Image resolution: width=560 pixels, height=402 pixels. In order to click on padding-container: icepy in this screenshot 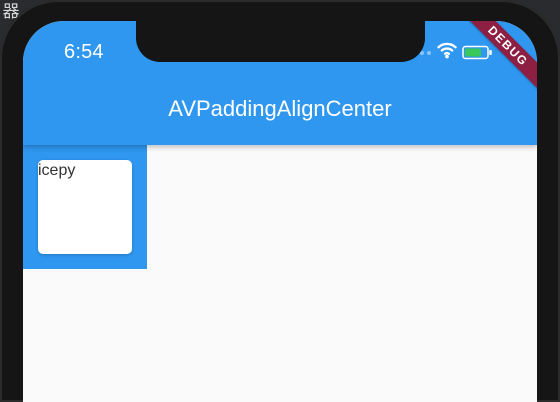, I will do `click(85, 207)`.